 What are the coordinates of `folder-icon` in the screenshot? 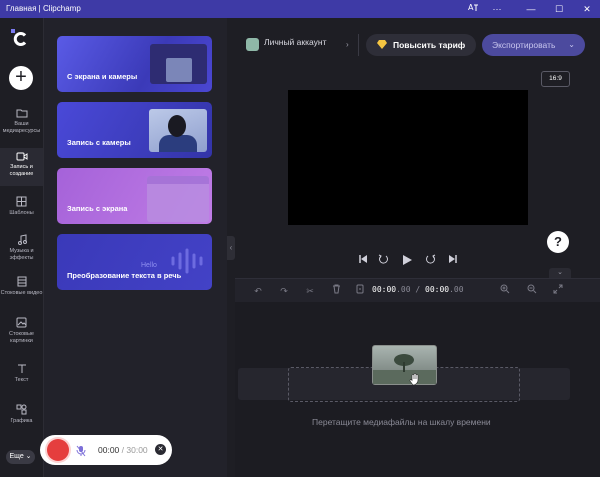 It's located at (21, 113).